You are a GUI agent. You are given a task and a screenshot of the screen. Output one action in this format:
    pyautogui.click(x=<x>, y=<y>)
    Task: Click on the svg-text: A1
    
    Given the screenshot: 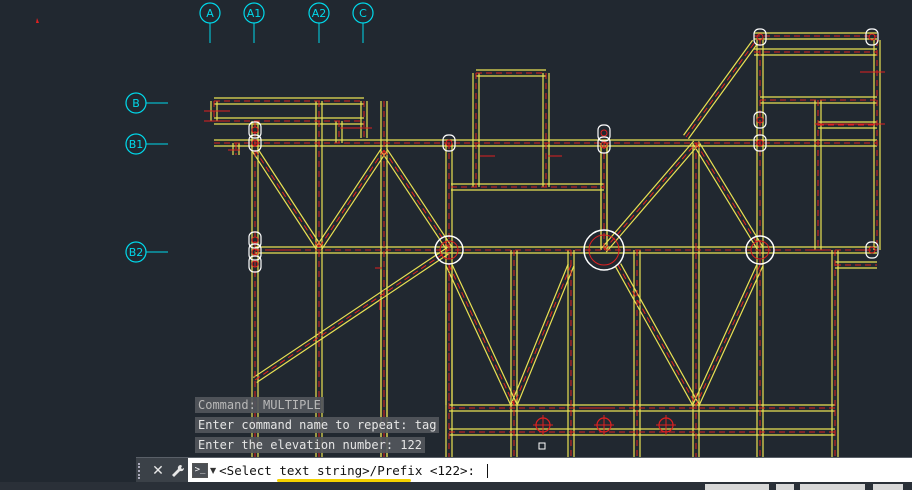 What is the action you would take?
    pyautogui.click(x=254, y=13)
    